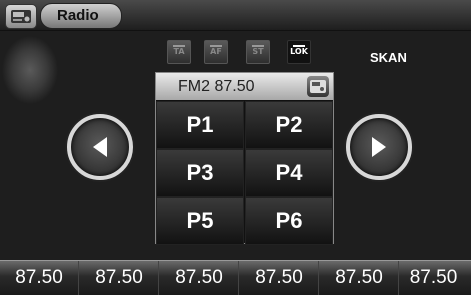 The image size is (471, 295). I want to click on af-indicator: AF, so click(216, 52).